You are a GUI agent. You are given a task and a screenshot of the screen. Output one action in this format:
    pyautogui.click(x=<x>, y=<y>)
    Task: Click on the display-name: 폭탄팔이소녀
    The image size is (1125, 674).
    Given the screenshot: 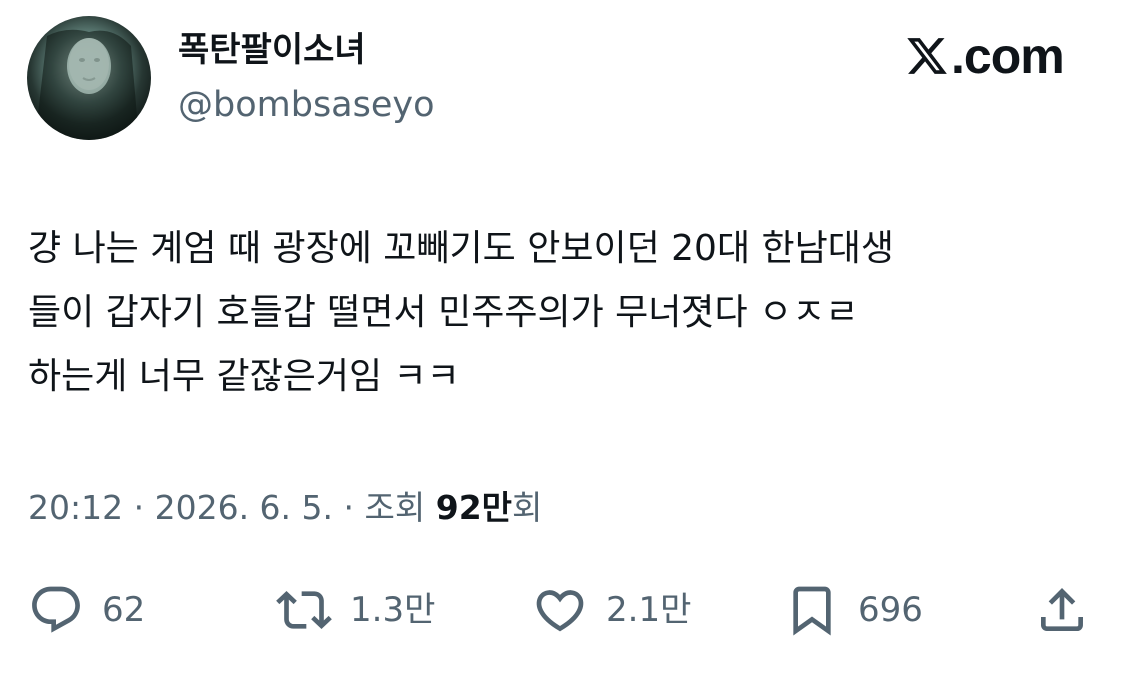 What is the action you would take?
    pyautogui.click(x=272, y=50)
    